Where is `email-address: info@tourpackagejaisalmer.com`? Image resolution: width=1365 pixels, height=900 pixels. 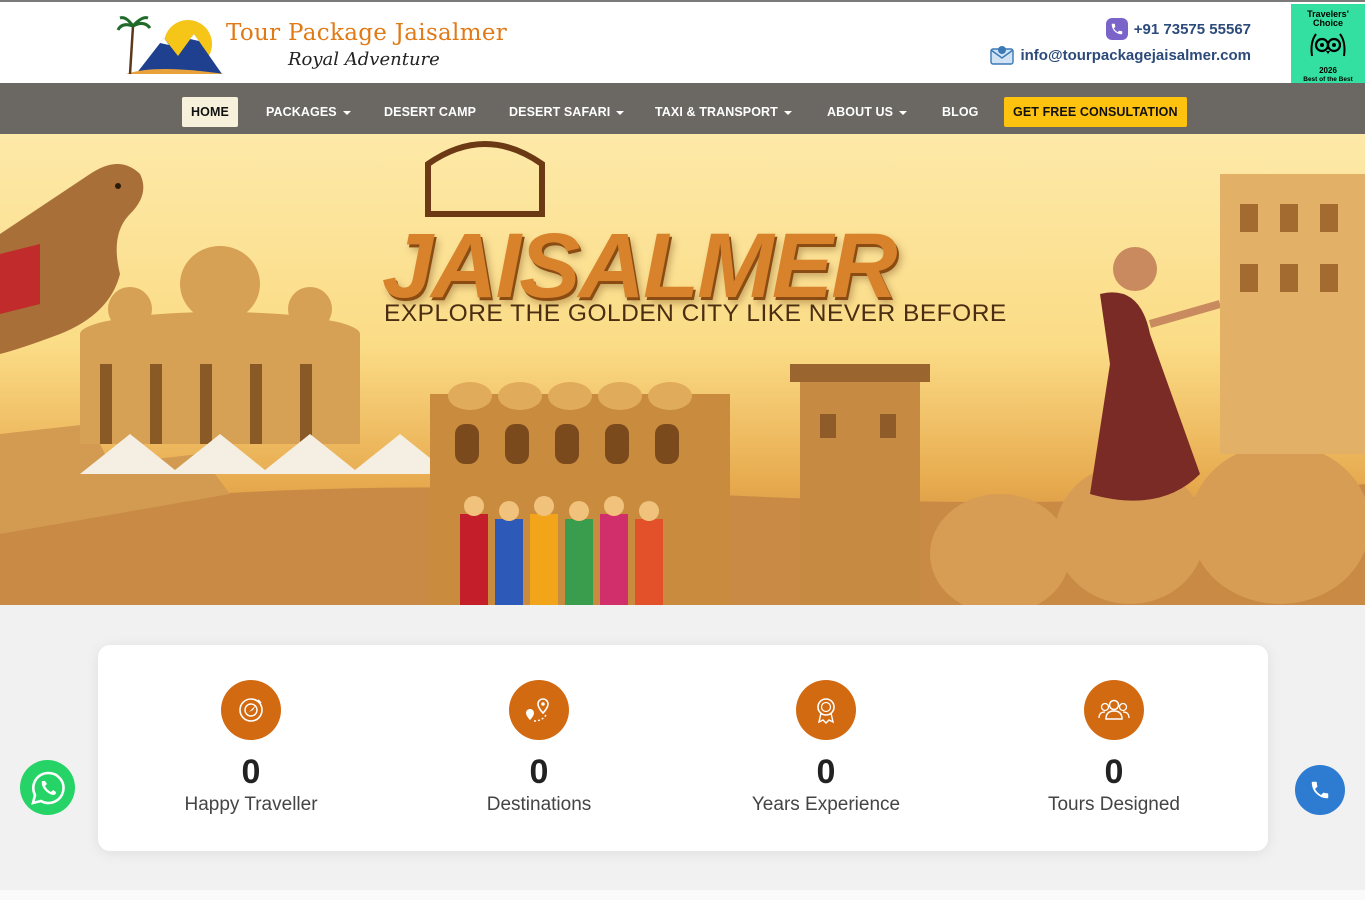
email-address: info@tourpackagejaisalmer.com is located at coordinates (1135, 55).